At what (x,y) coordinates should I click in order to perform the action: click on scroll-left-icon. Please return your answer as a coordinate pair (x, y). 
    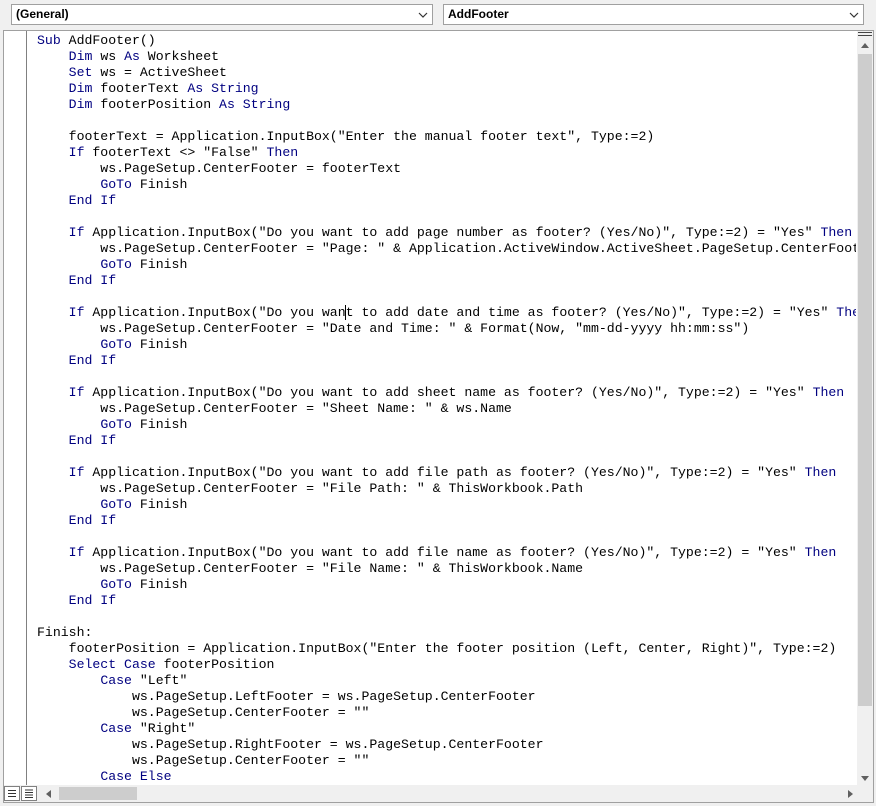
    Looking at the image, I should click on (48, 793).